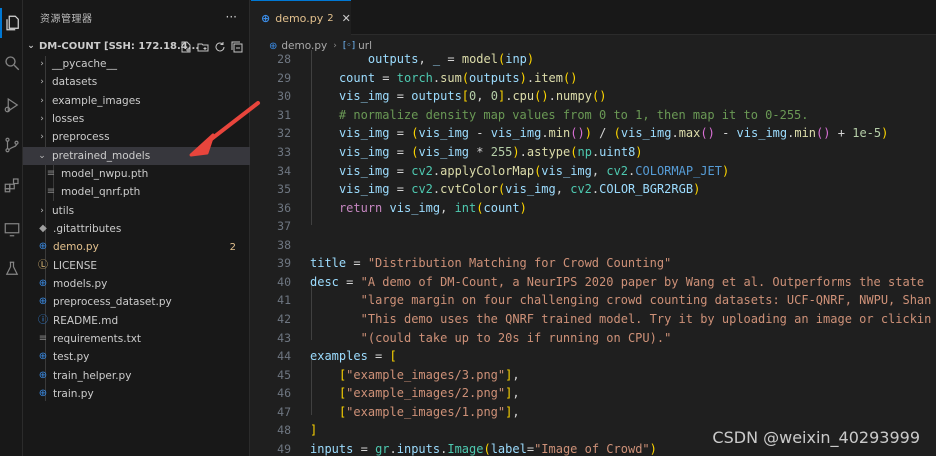 Image resolution: width=936 pixels, height=456 pixels. Describe the element at coordinates (284, 281) in the screenshot. I see `line-number: 40` at that location.